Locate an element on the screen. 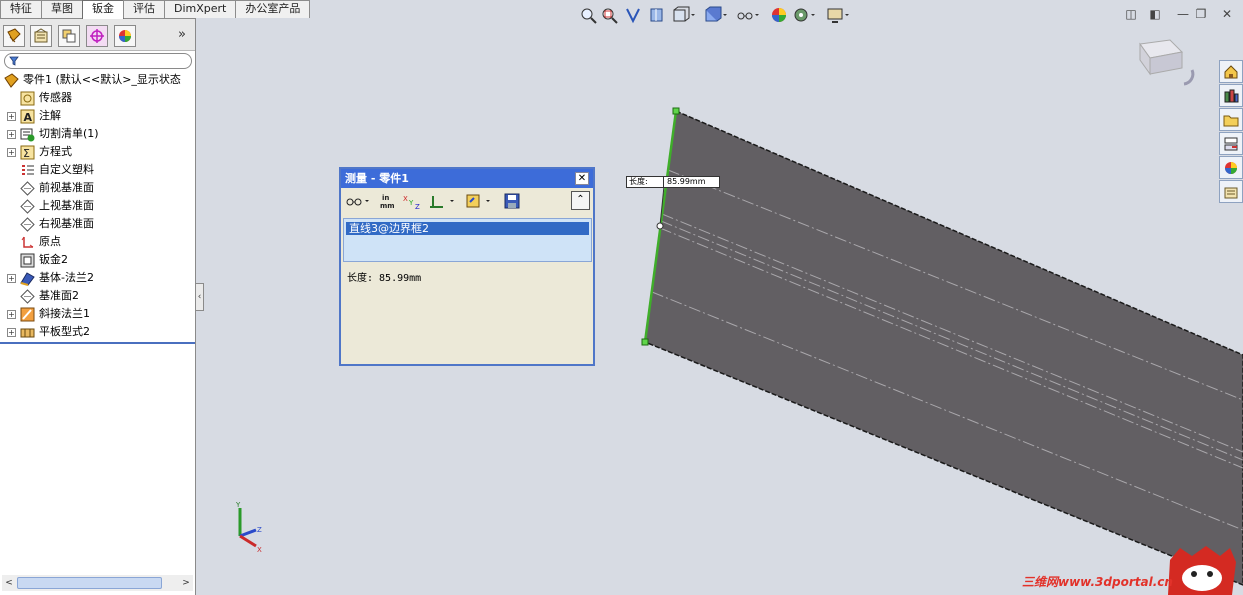 The height and width of the screenshot is (595, 1243). arc-measure-icon is located at coordinates (357, 202).